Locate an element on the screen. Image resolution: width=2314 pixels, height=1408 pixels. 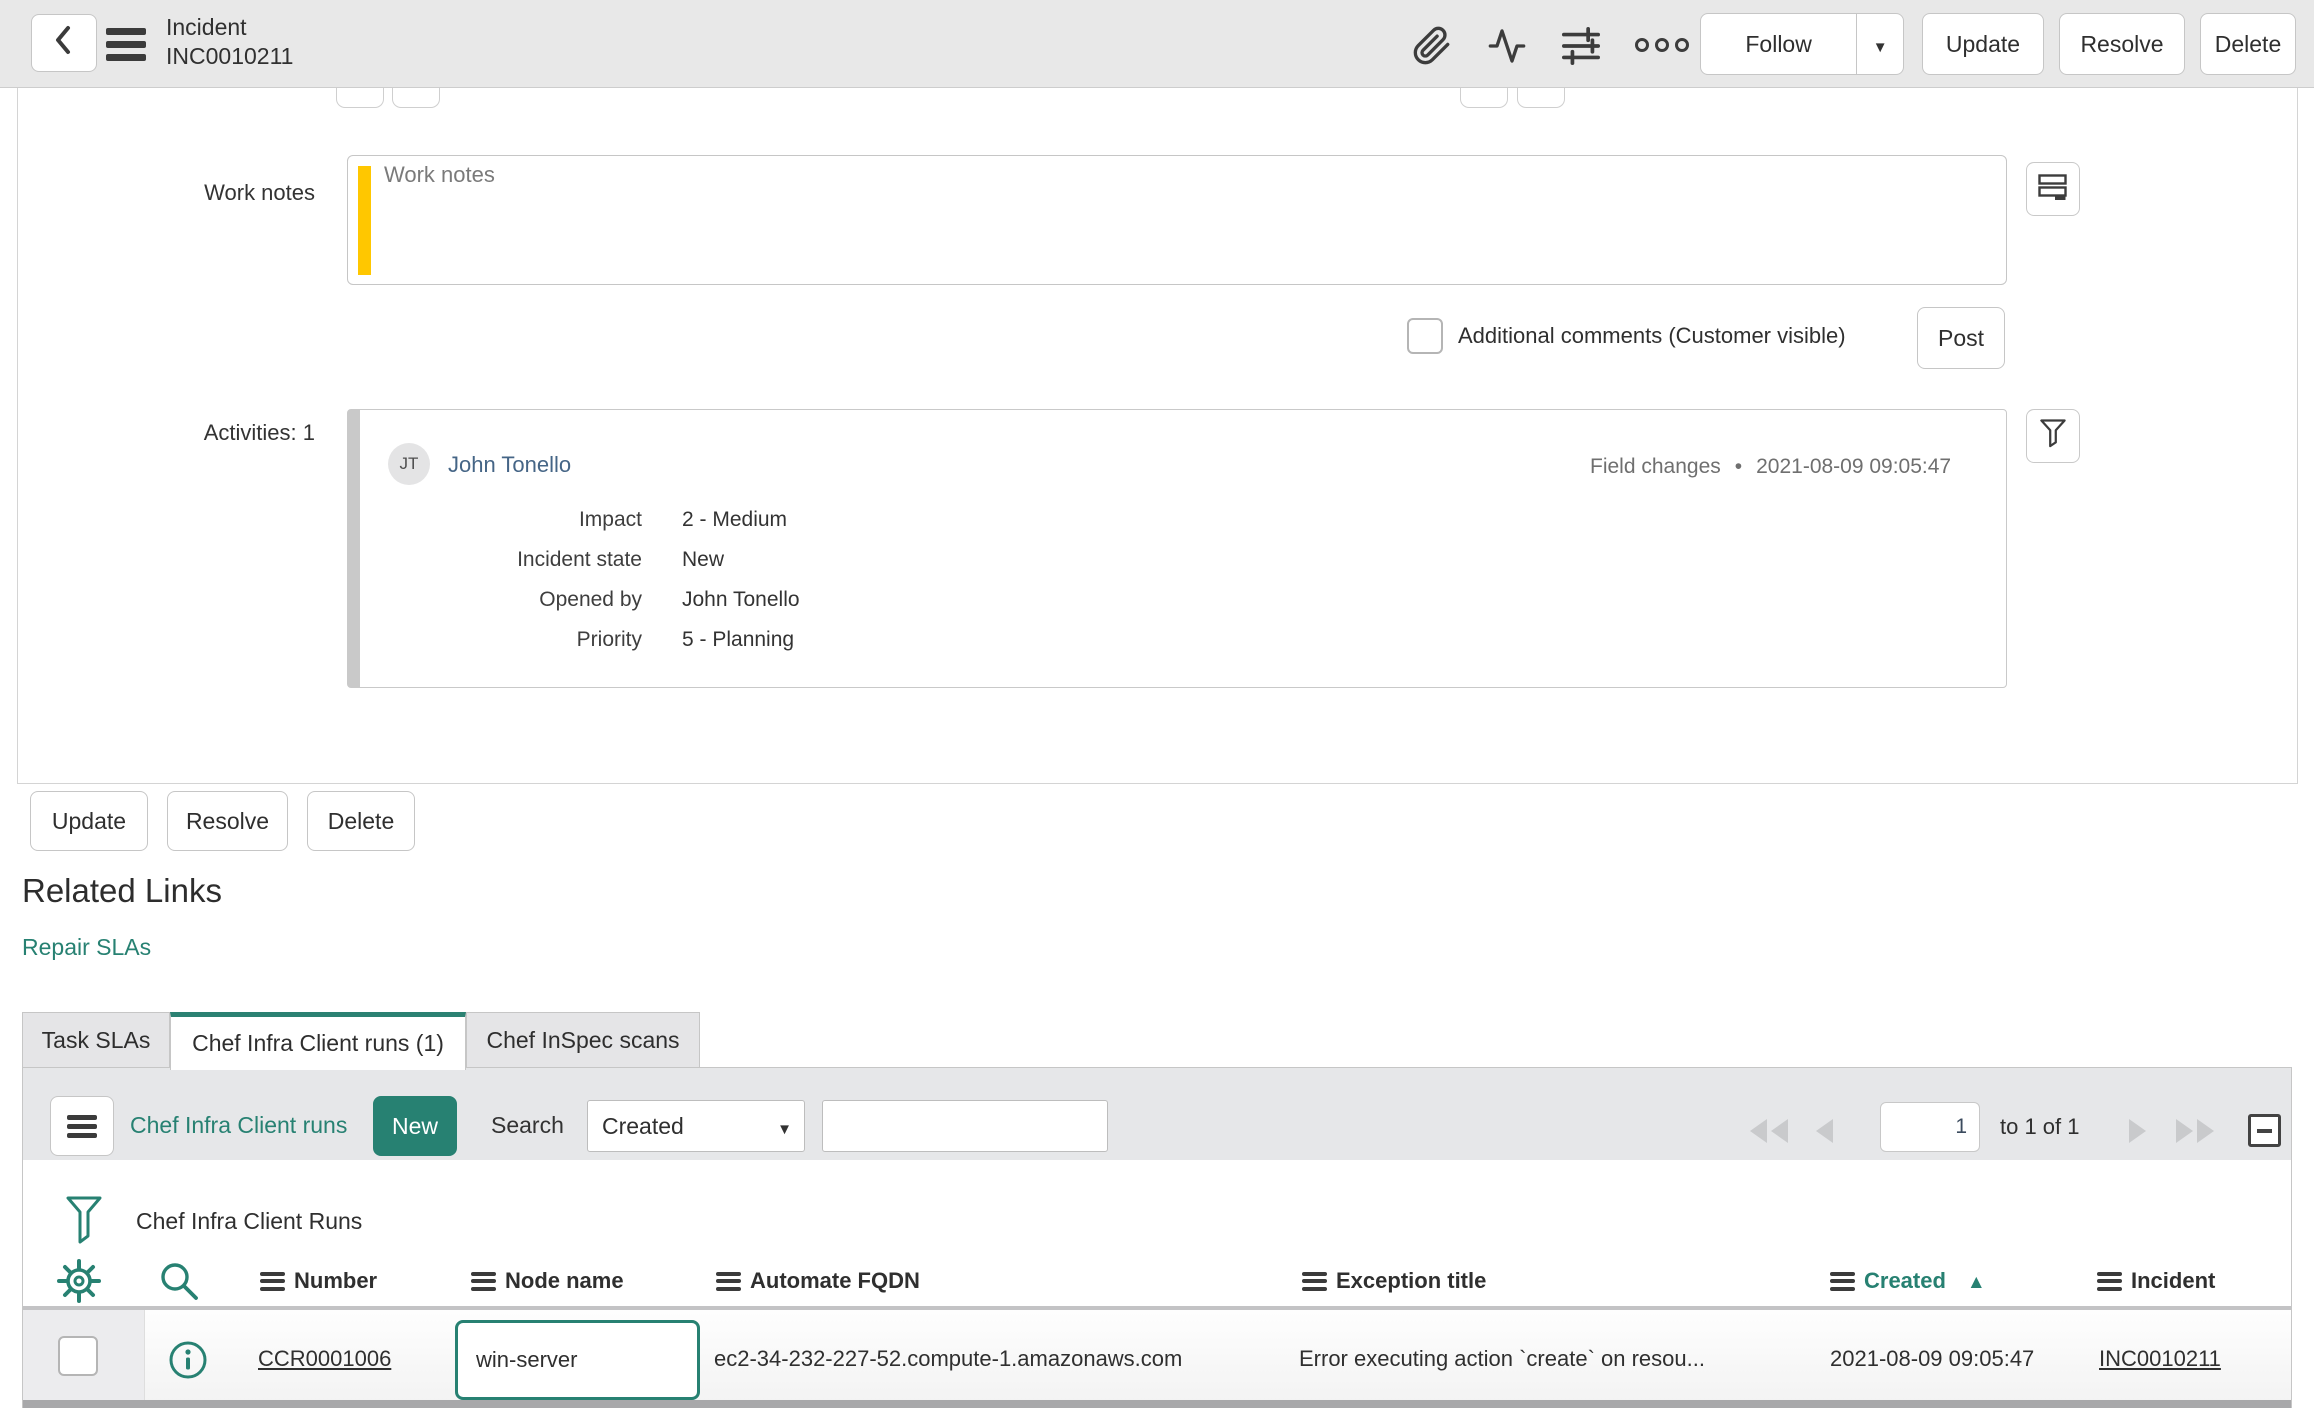
column-header-incident: Incident is located at coordinates (2156, 1281).